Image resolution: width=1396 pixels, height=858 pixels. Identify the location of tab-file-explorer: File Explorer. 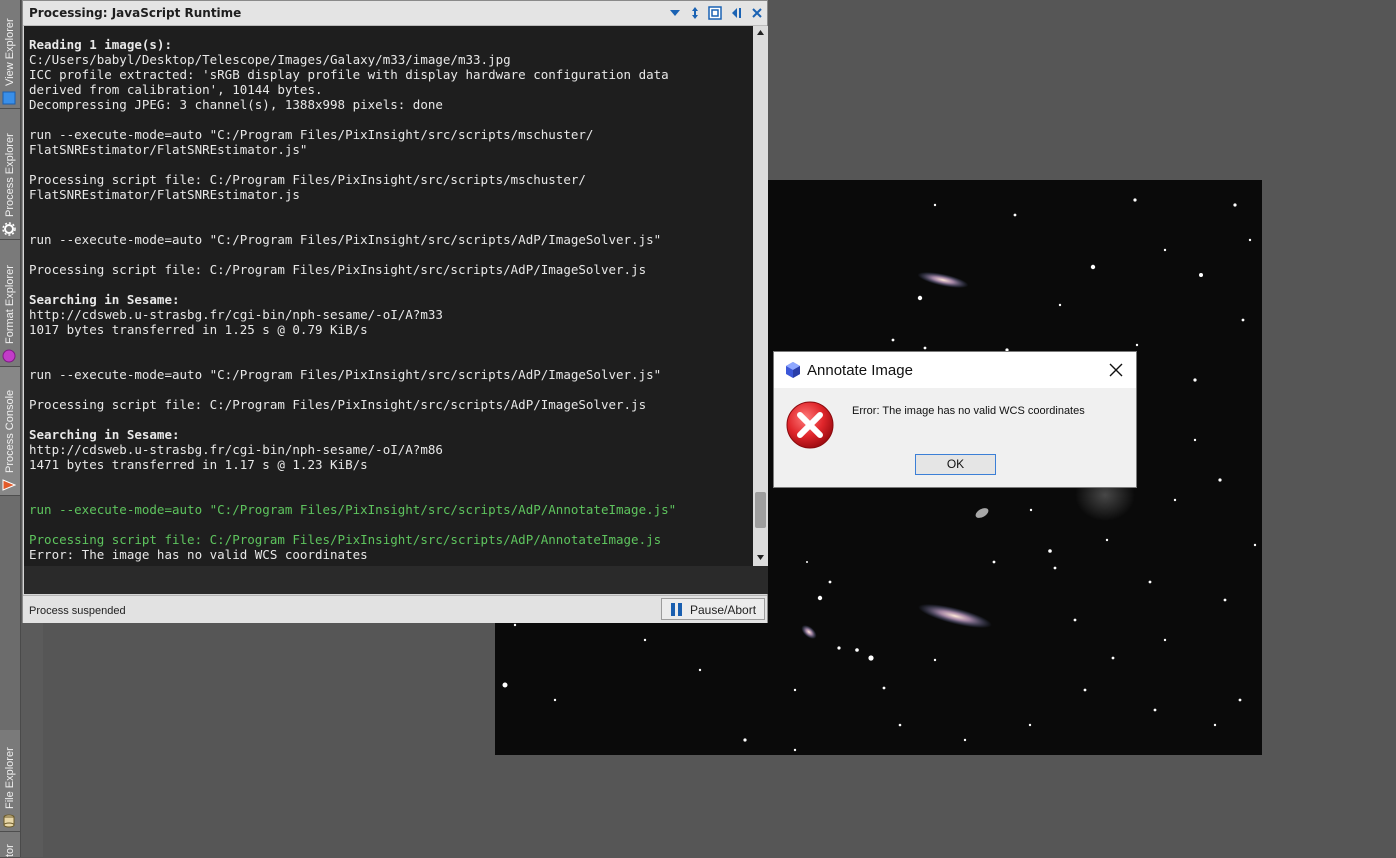
(10, 781).